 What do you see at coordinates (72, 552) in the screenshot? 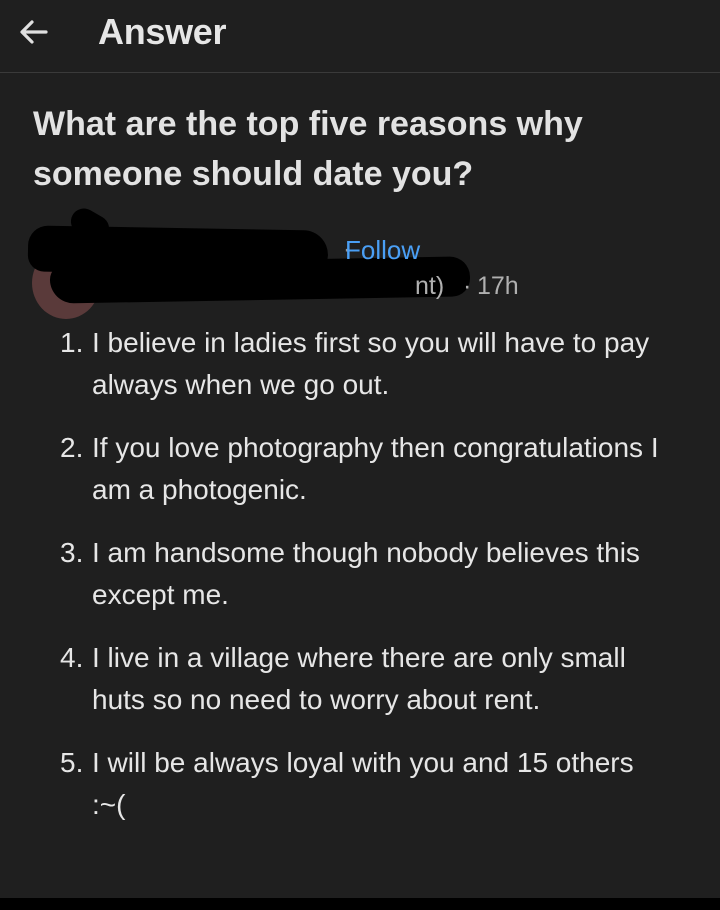
I see `list-item-number: 3.` at bounding box center [72, 552].